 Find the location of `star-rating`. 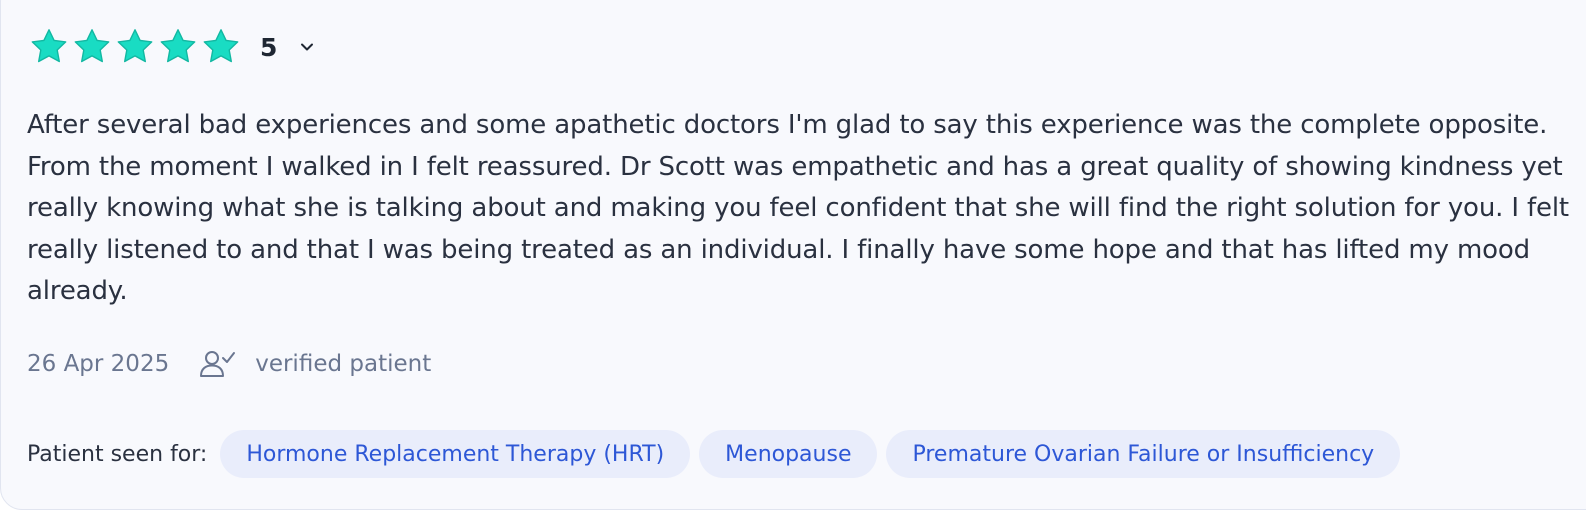

star-rating is located at coordinates (136, 47).